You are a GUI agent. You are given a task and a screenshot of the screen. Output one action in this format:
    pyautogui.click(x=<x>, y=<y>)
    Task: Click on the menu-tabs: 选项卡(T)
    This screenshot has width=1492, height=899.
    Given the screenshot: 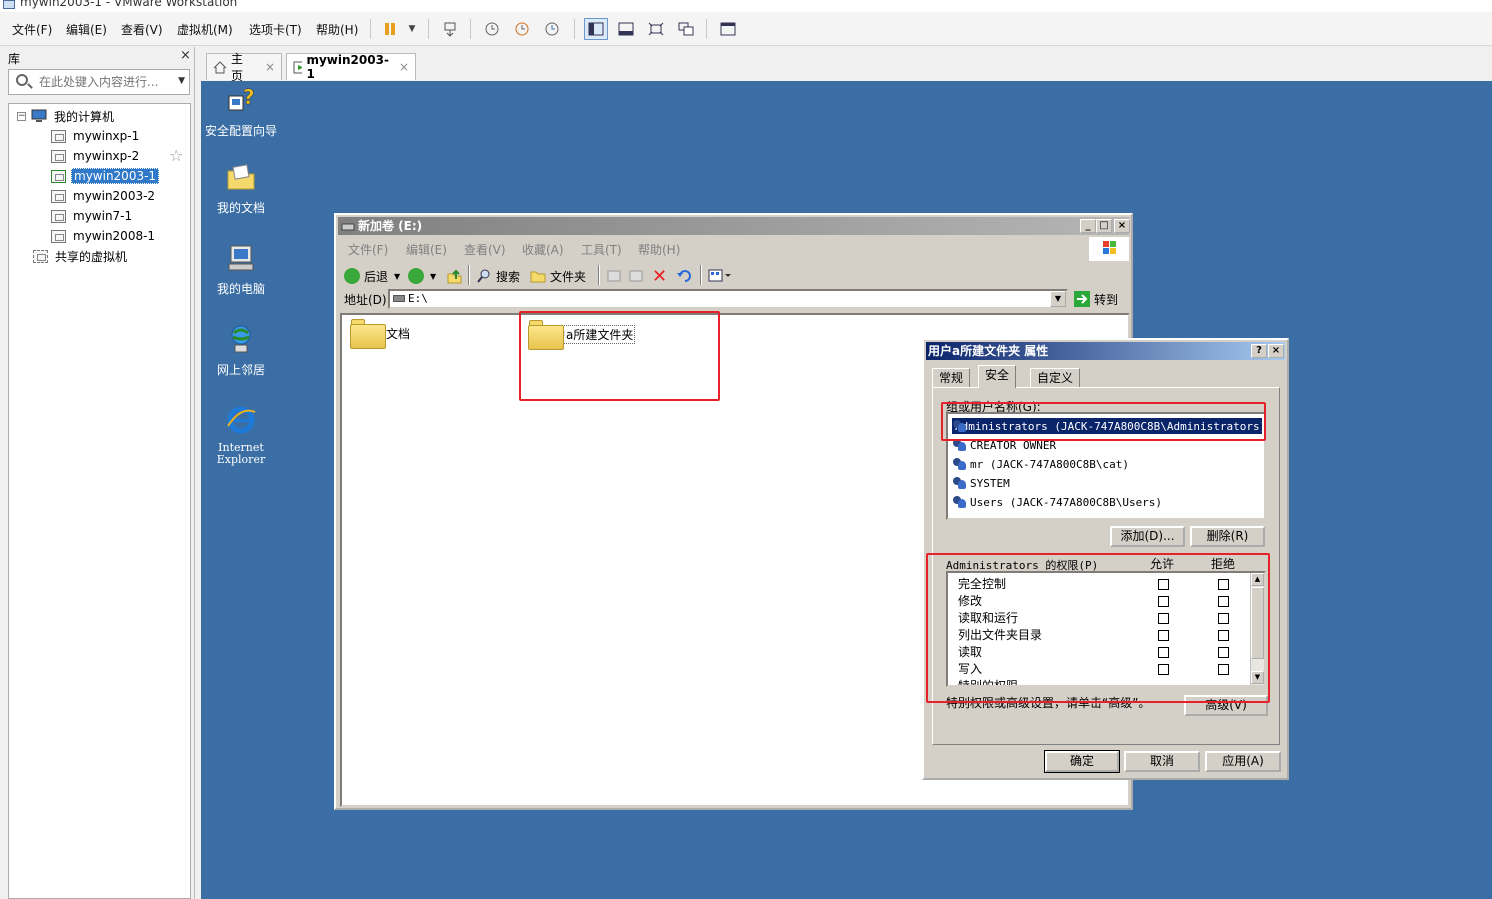 What is the action you would take?
    pyautogui.click(x=275, y=29)
    